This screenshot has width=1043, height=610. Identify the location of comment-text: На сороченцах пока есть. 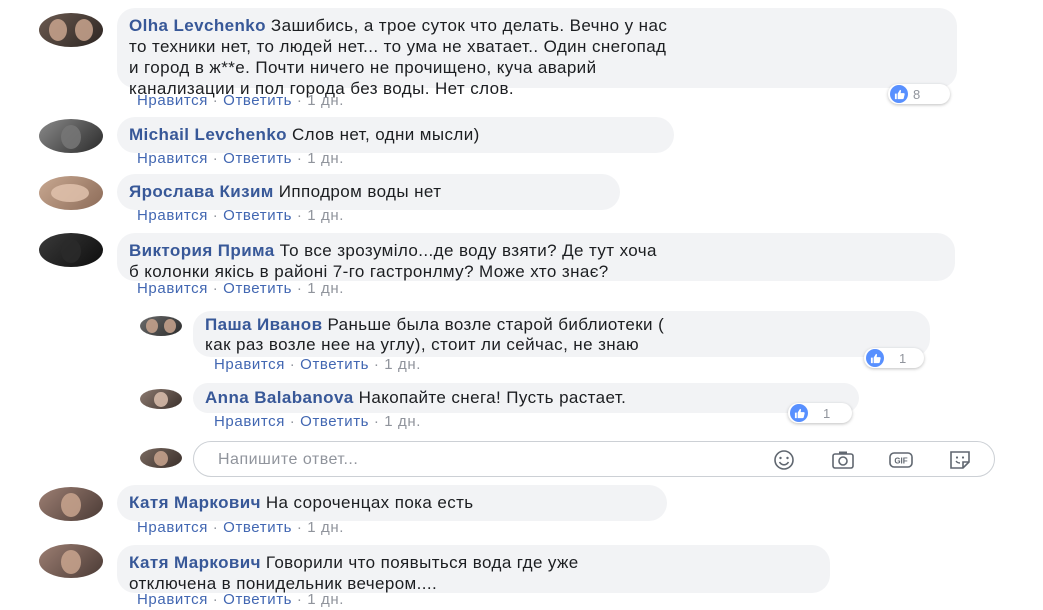
(369, 502).